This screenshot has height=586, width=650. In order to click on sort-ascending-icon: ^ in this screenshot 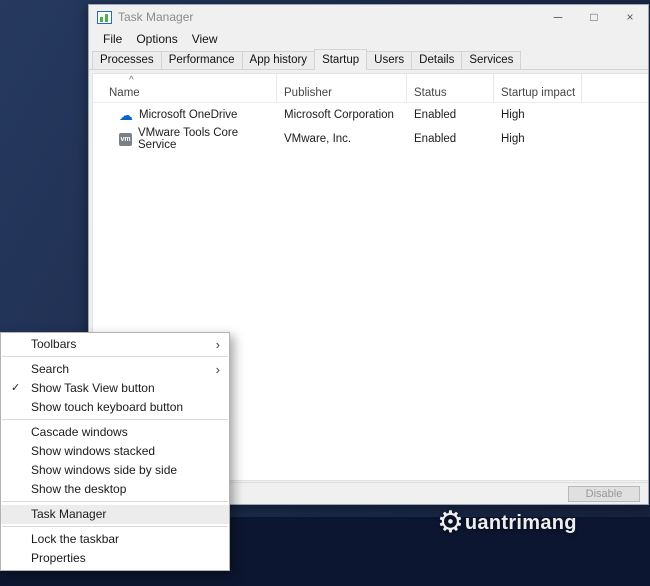, I will do `click(131, 80)`.